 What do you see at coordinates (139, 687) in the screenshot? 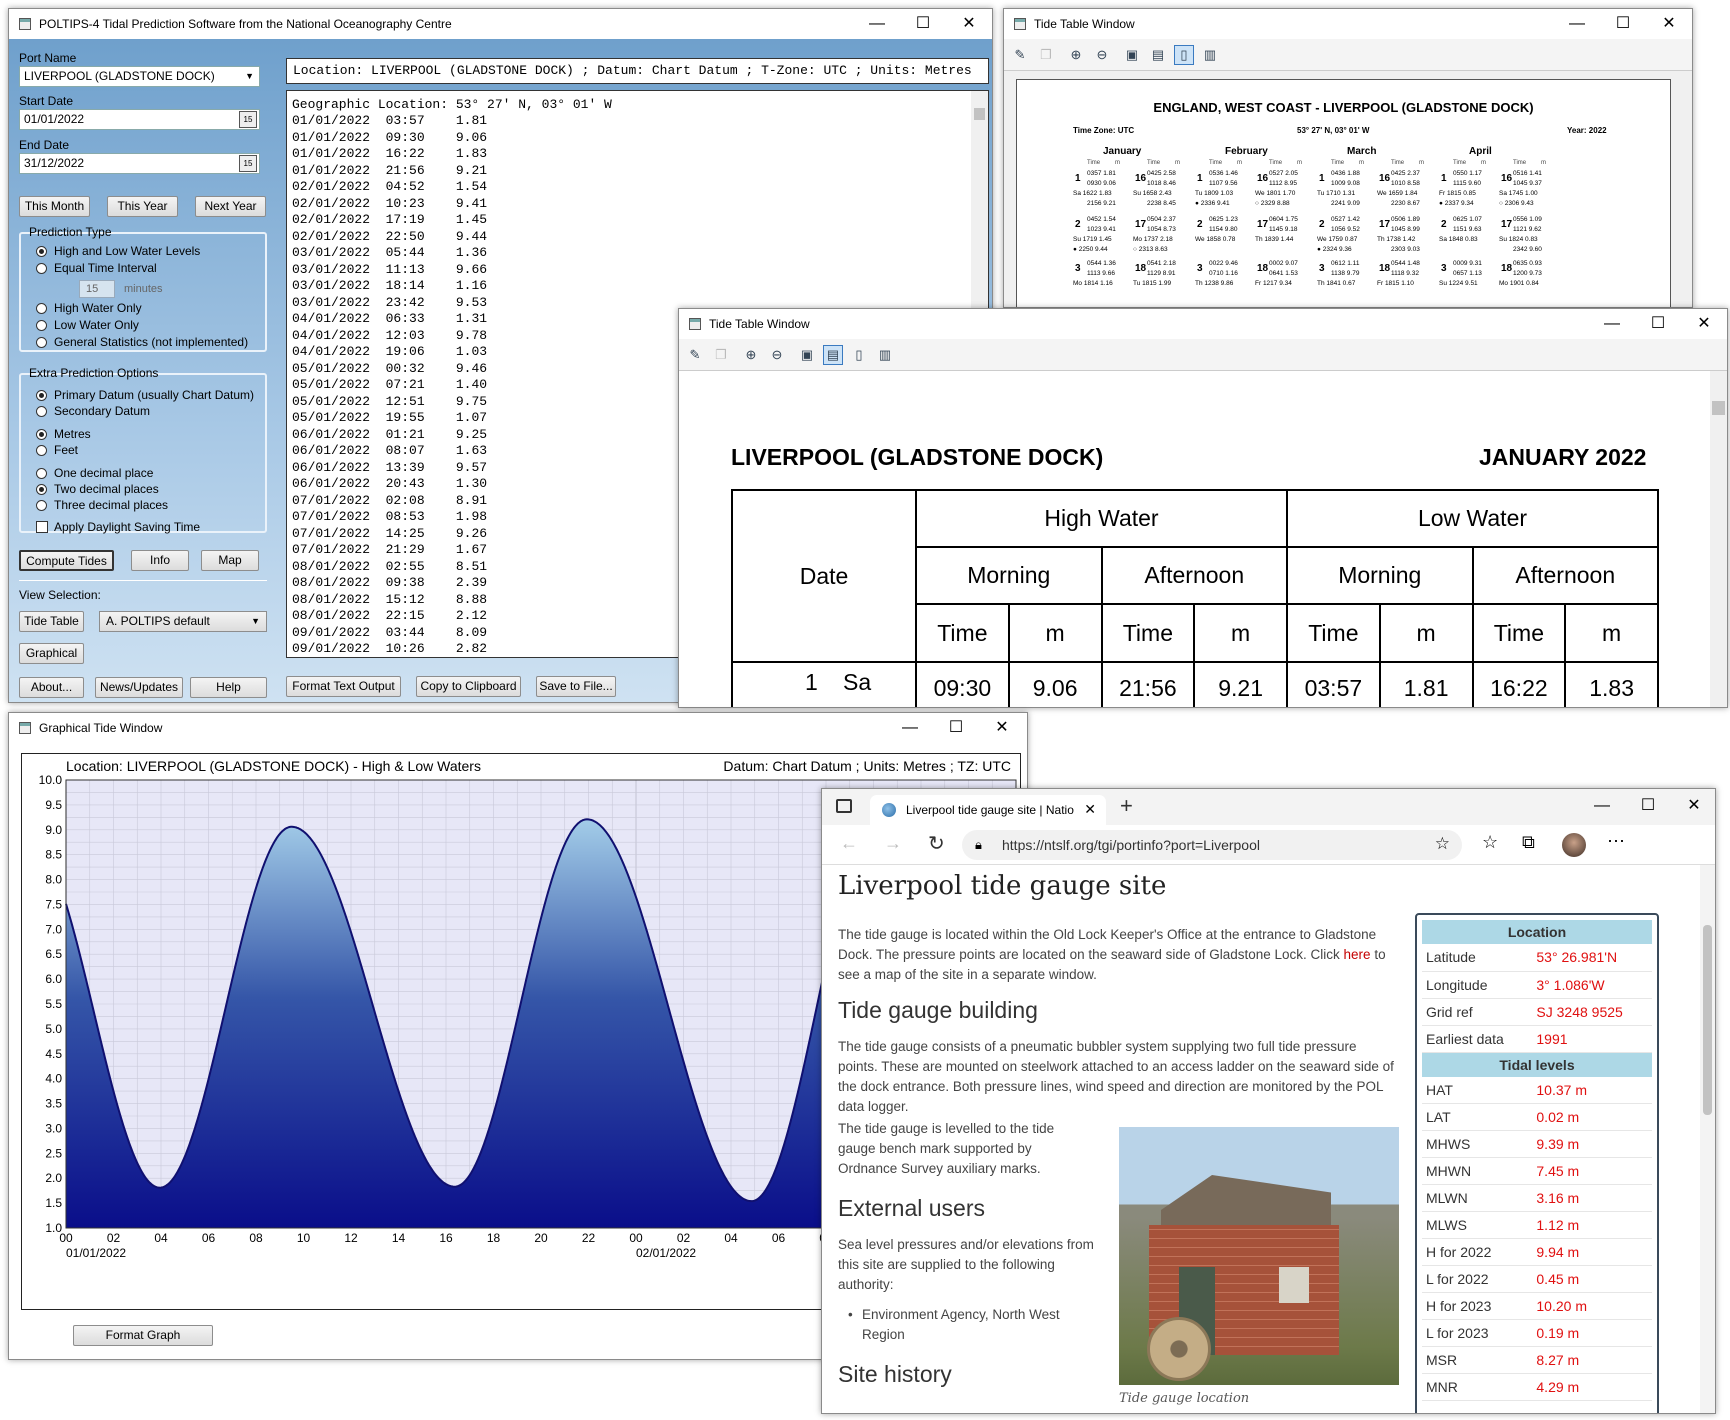
I see `news-updates-button: News/Updates` at bounding box center [139, 687].